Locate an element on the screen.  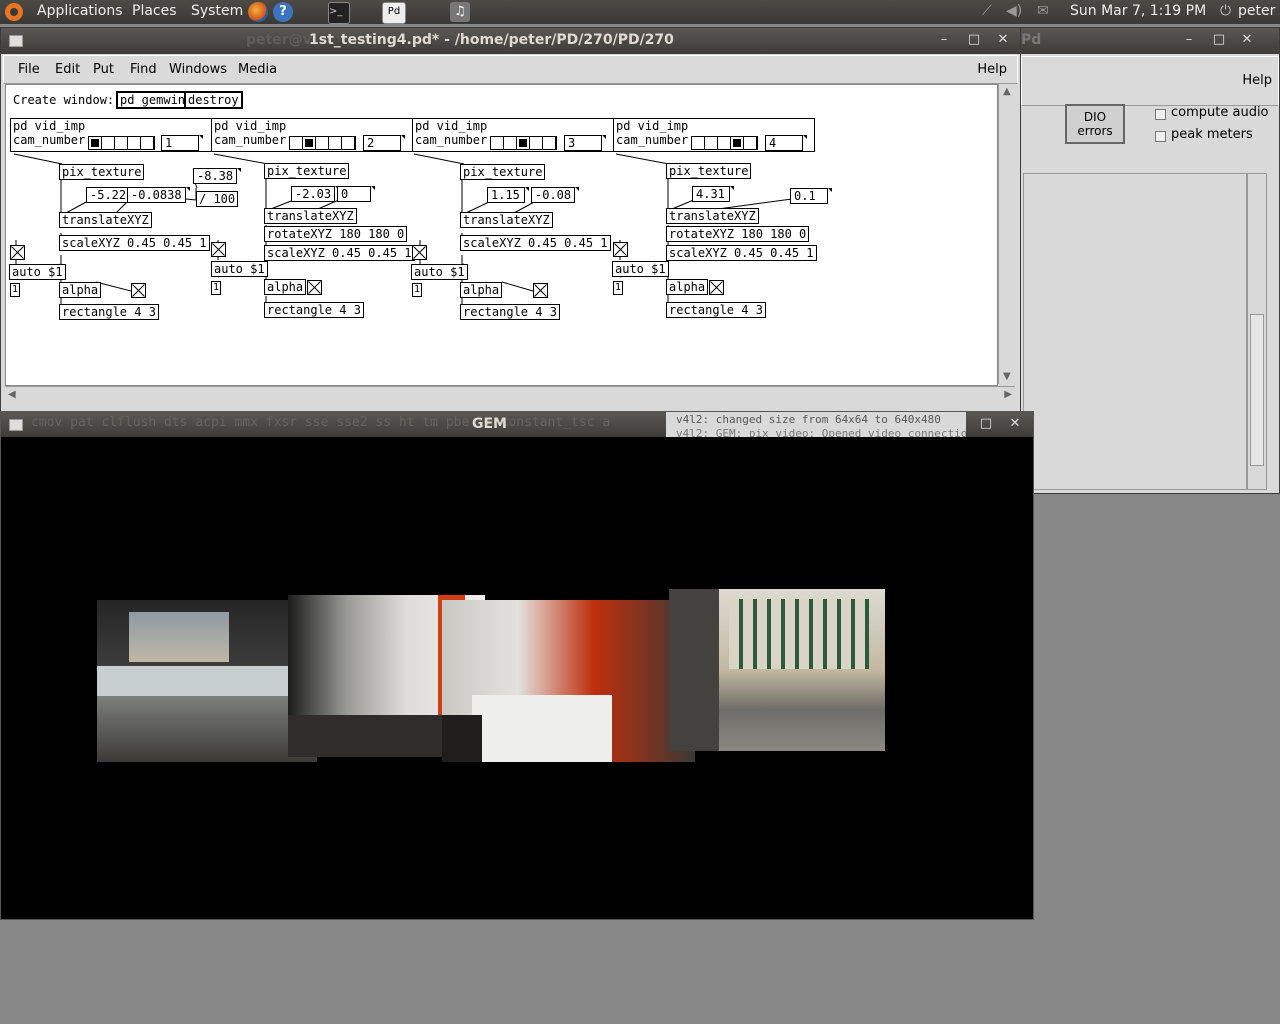
console-scrollbar is located at coordinates (1257, 331).